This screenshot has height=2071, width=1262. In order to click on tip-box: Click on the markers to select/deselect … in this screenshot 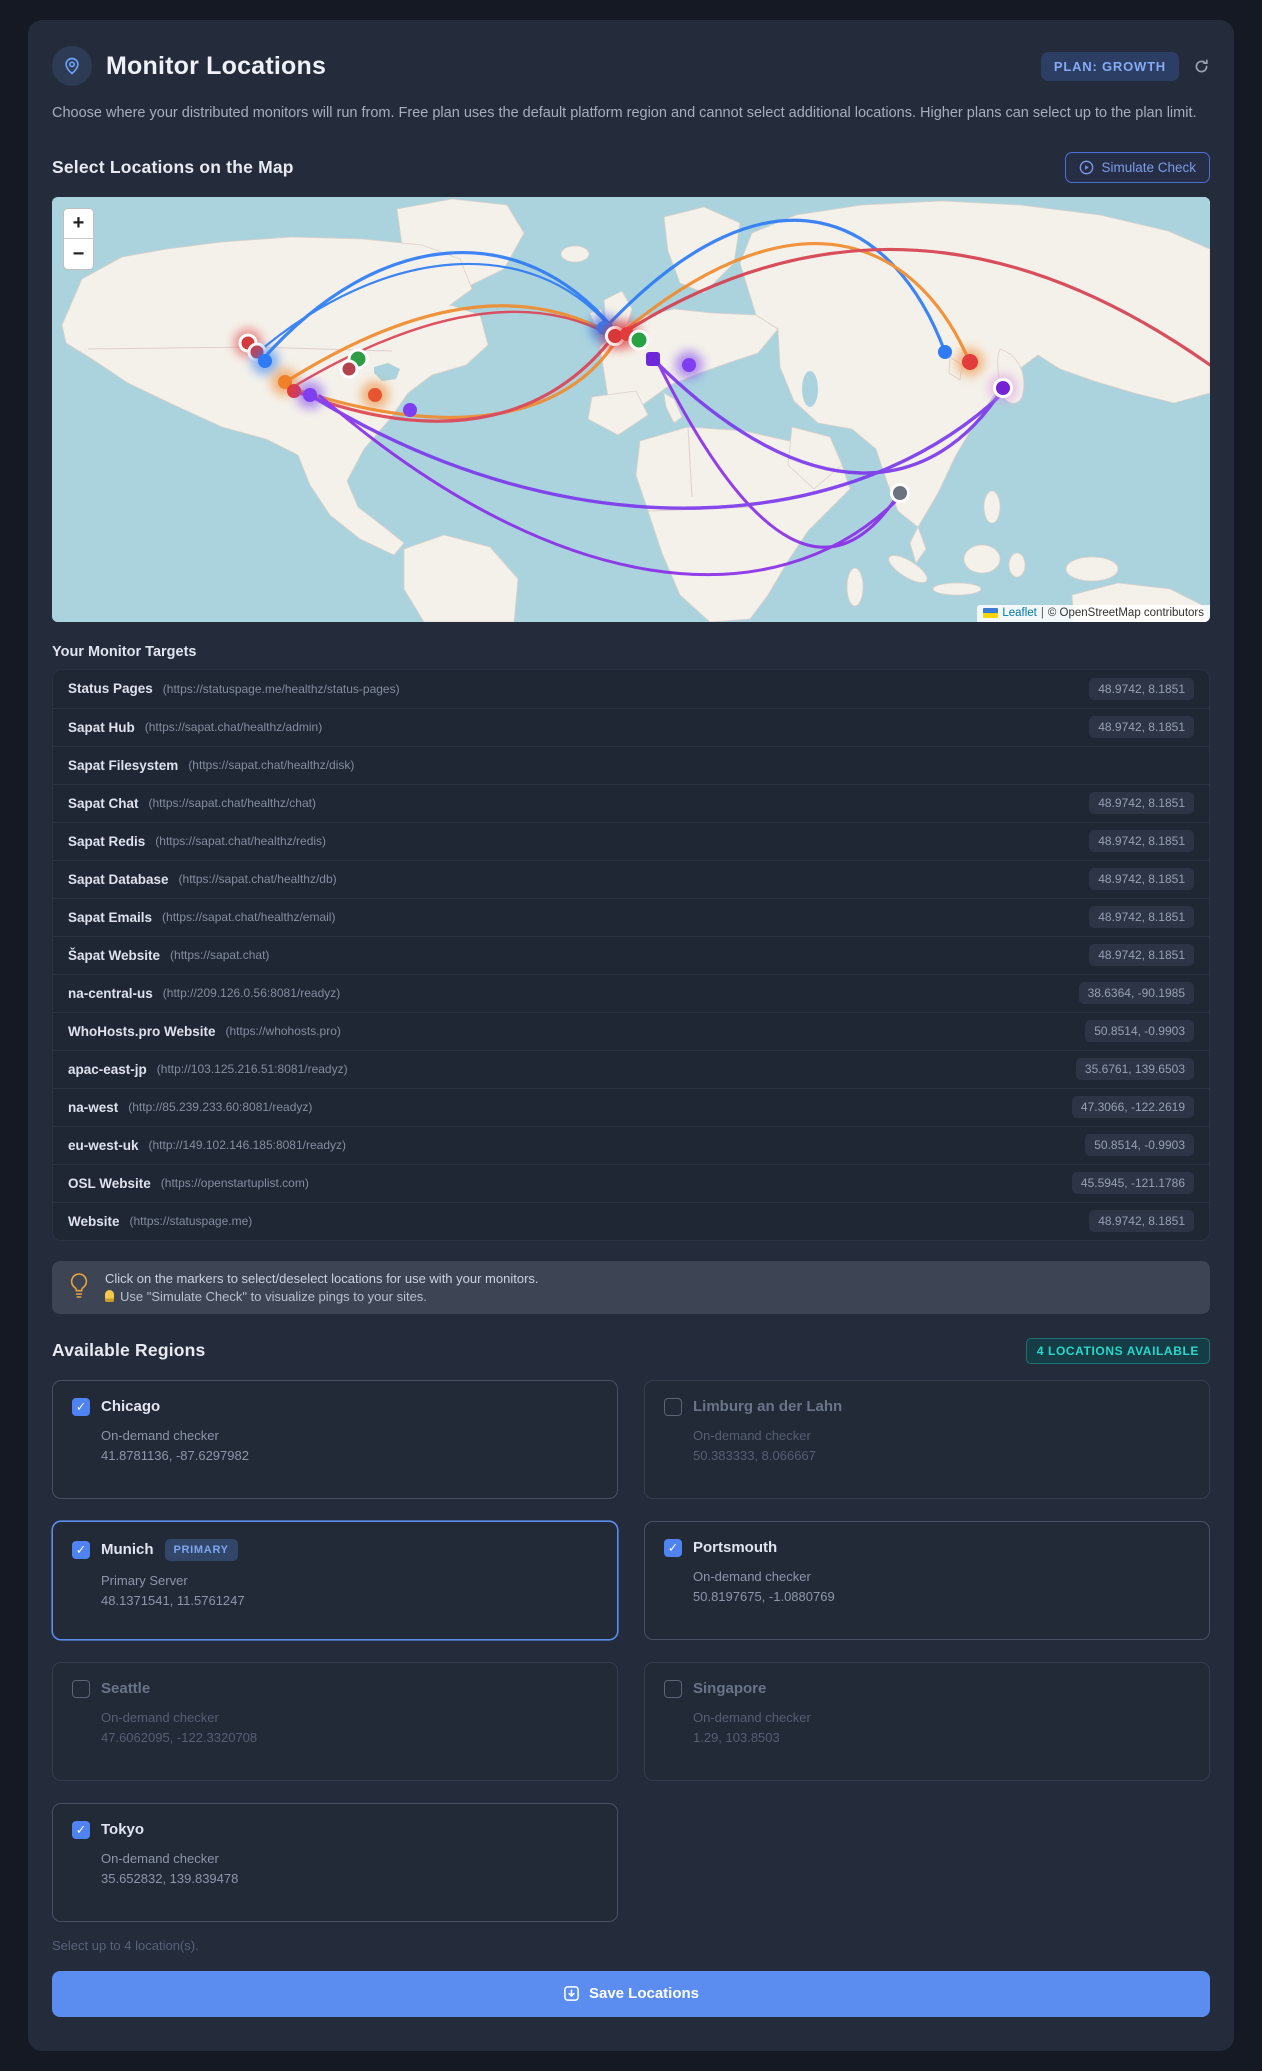, I will do `click(631, 1287)`.